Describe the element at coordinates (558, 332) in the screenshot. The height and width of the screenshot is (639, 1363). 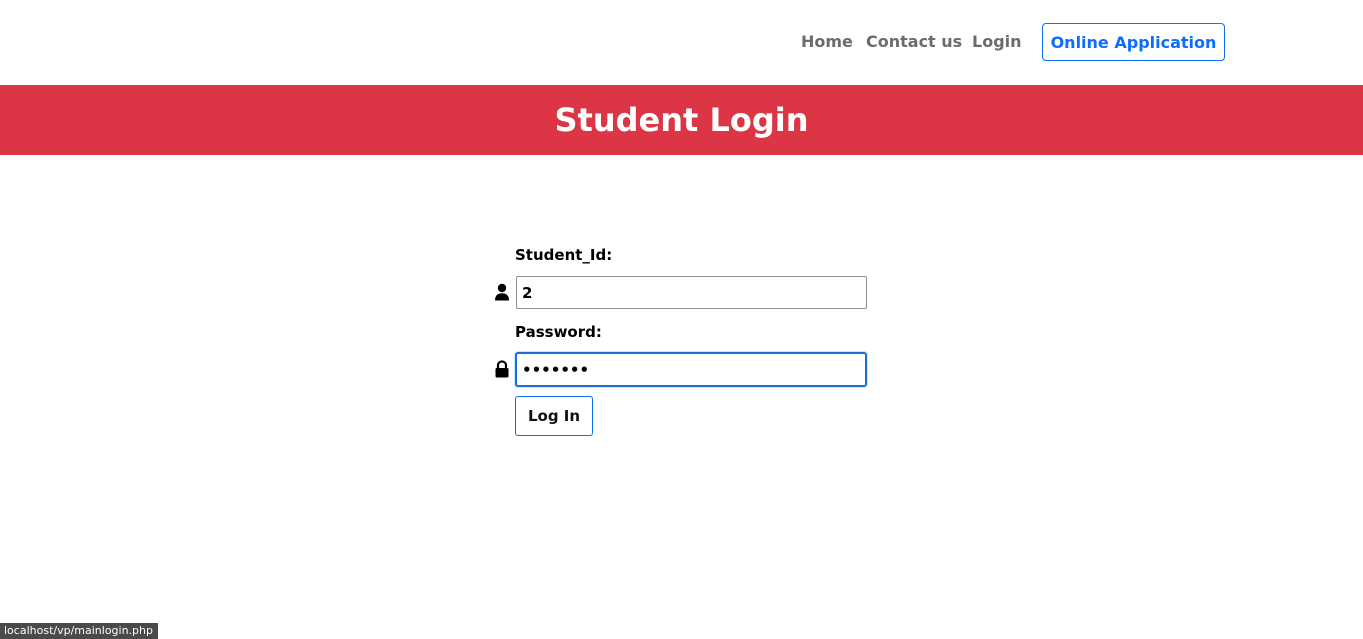
I see `password-label: Password:` at that location.